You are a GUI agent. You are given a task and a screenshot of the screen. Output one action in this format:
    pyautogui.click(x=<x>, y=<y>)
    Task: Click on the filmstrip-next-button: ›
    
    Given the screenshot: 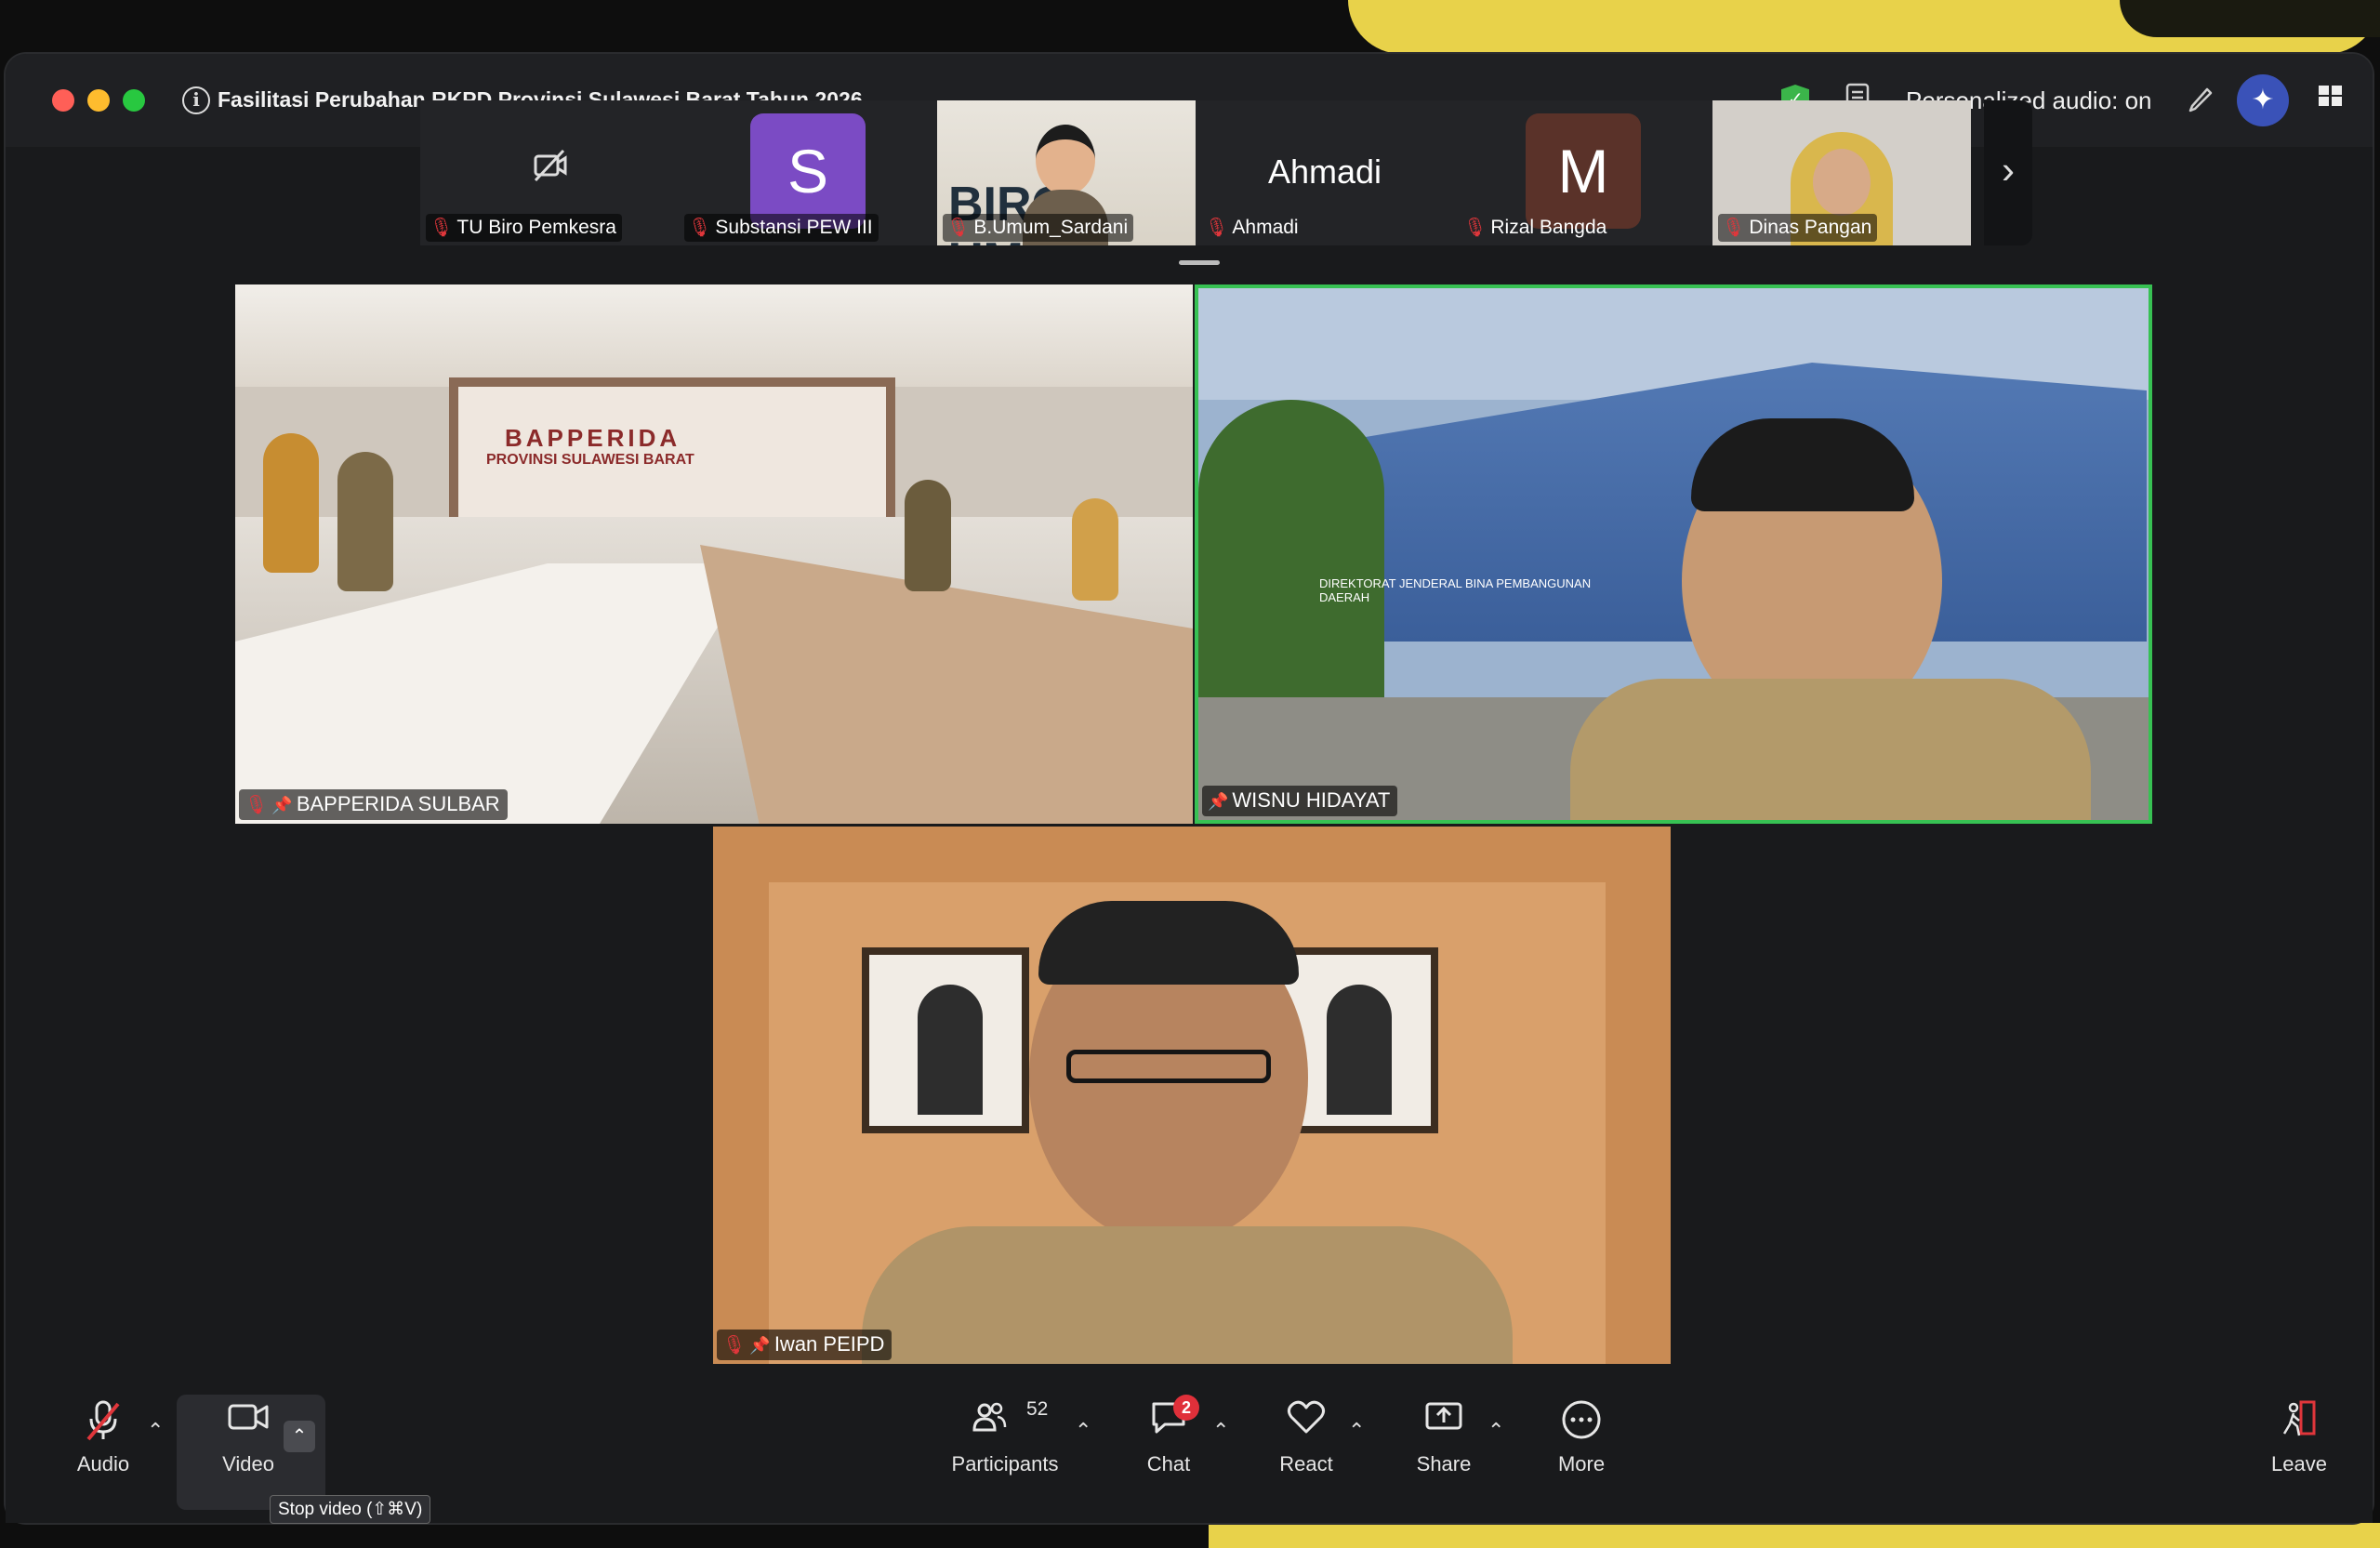 What is the action you would take?
    pyautogui.click(x=2008, y=172)
    